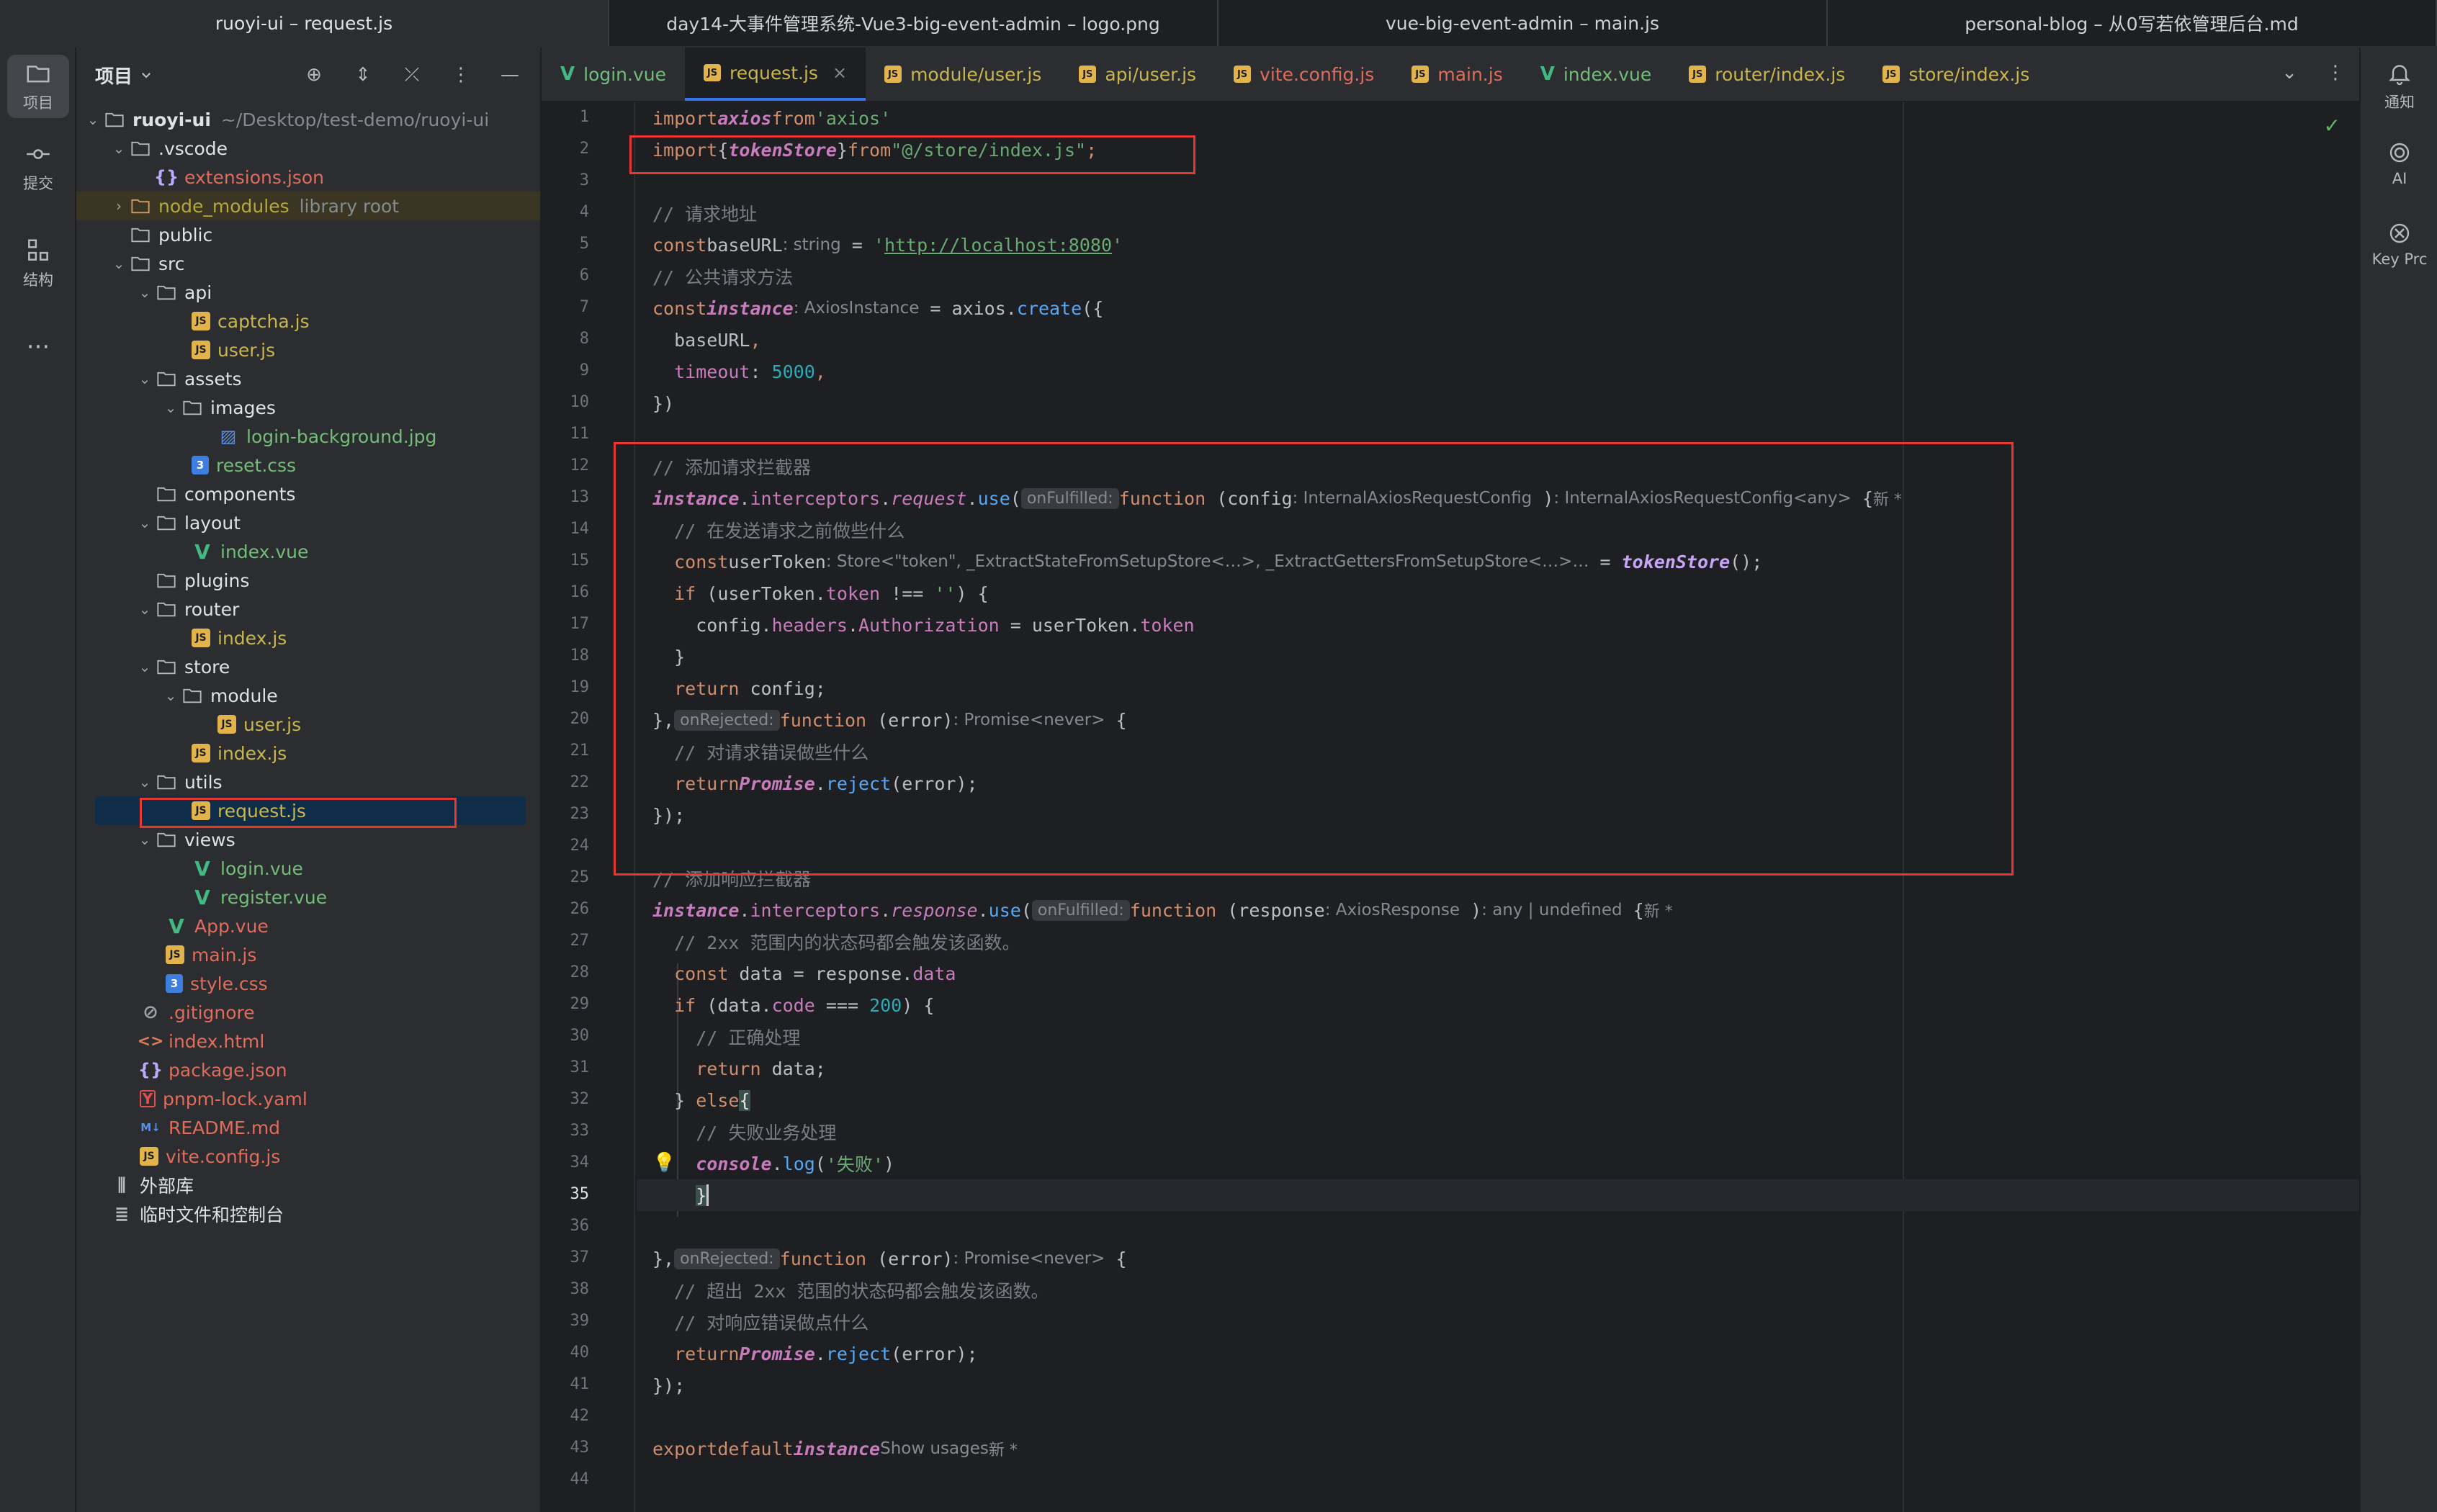 The width and height of the screenshot is (2437, 1512). What do you see at coordinates (38, 263) in the screenshot?
I see `structure-tool-button: 结构` at bounding box center [38, 263].